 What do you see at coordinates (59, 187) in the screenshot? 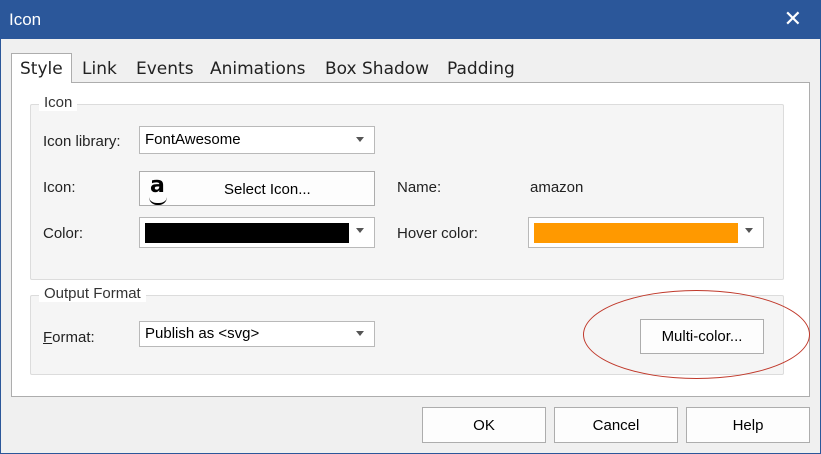
I see `icon-label: Icon:` at bounding box center [59, 187].